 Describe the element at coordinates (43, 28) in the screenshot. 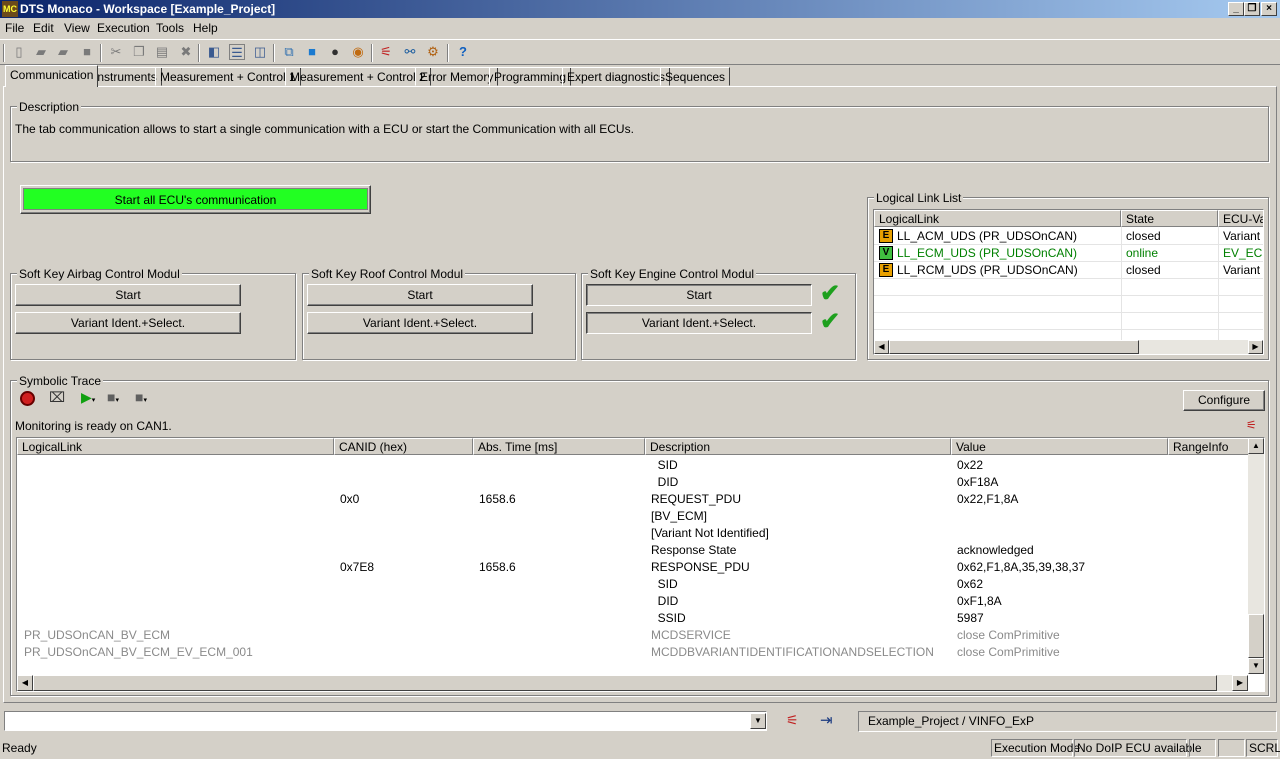

I see `menu-edit: Edit` at that location.